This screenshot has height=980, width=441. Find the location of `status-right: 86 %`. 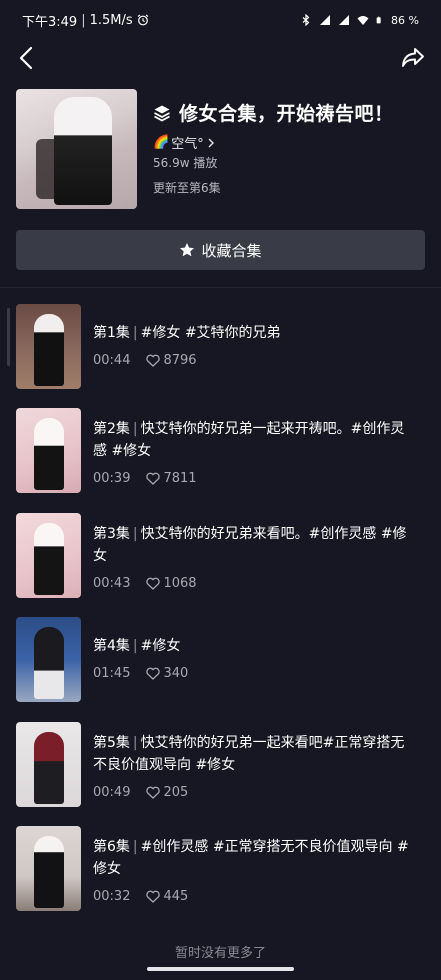

status-right: 86 % is located at coordinates (359, 20).